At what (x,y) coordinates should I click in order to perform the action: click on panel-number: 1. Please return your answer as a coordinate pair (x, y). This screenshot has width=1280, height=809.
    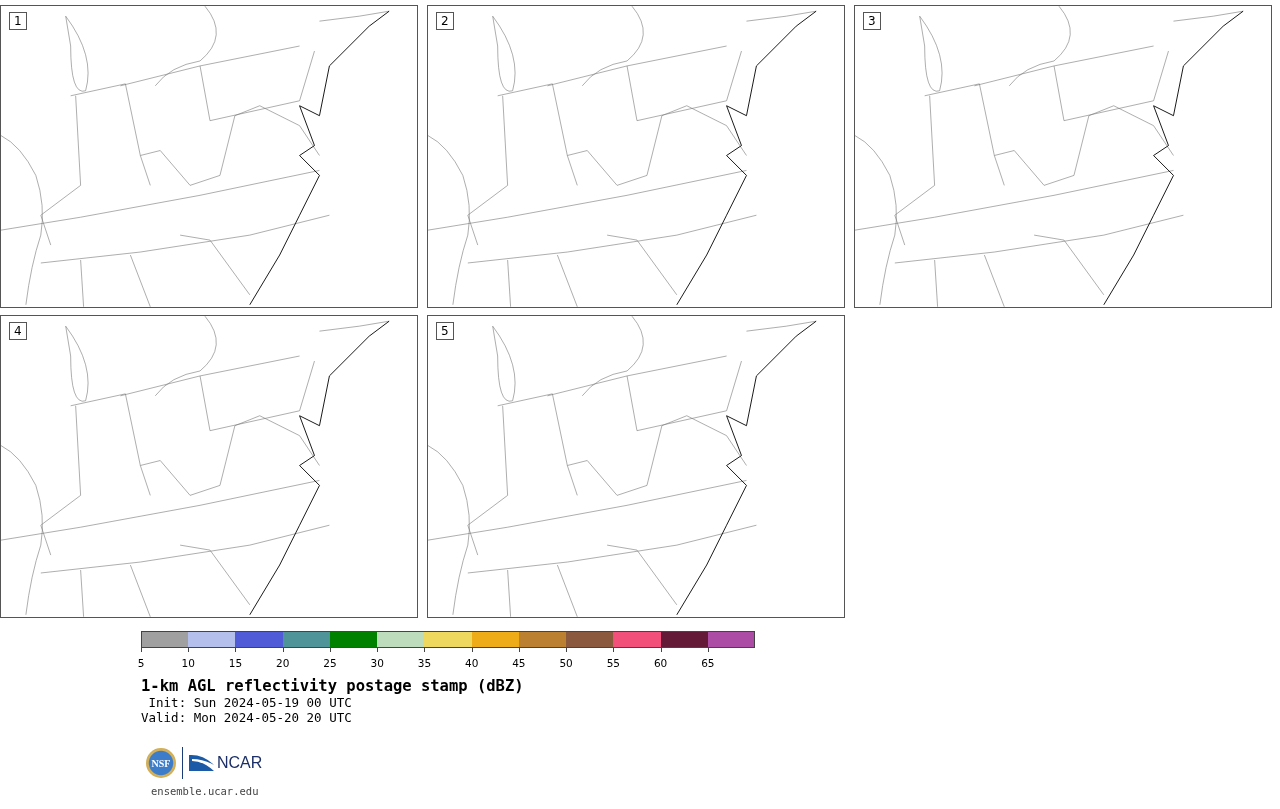
    Looking at the image, I should click on (18, 21).